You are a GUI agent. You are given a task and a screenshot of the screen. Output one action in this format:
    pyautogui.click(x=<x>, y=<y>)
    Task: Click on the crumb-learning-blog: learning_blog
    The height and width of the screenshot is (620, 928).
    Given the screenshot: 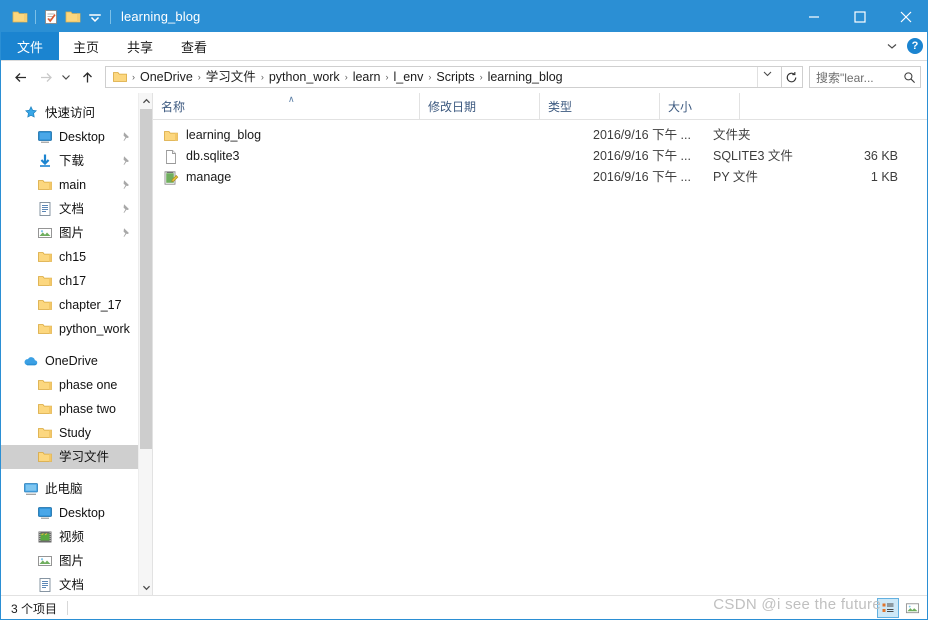 What is the action you would take?
    pyautogui.click(x=525, y=77)
    